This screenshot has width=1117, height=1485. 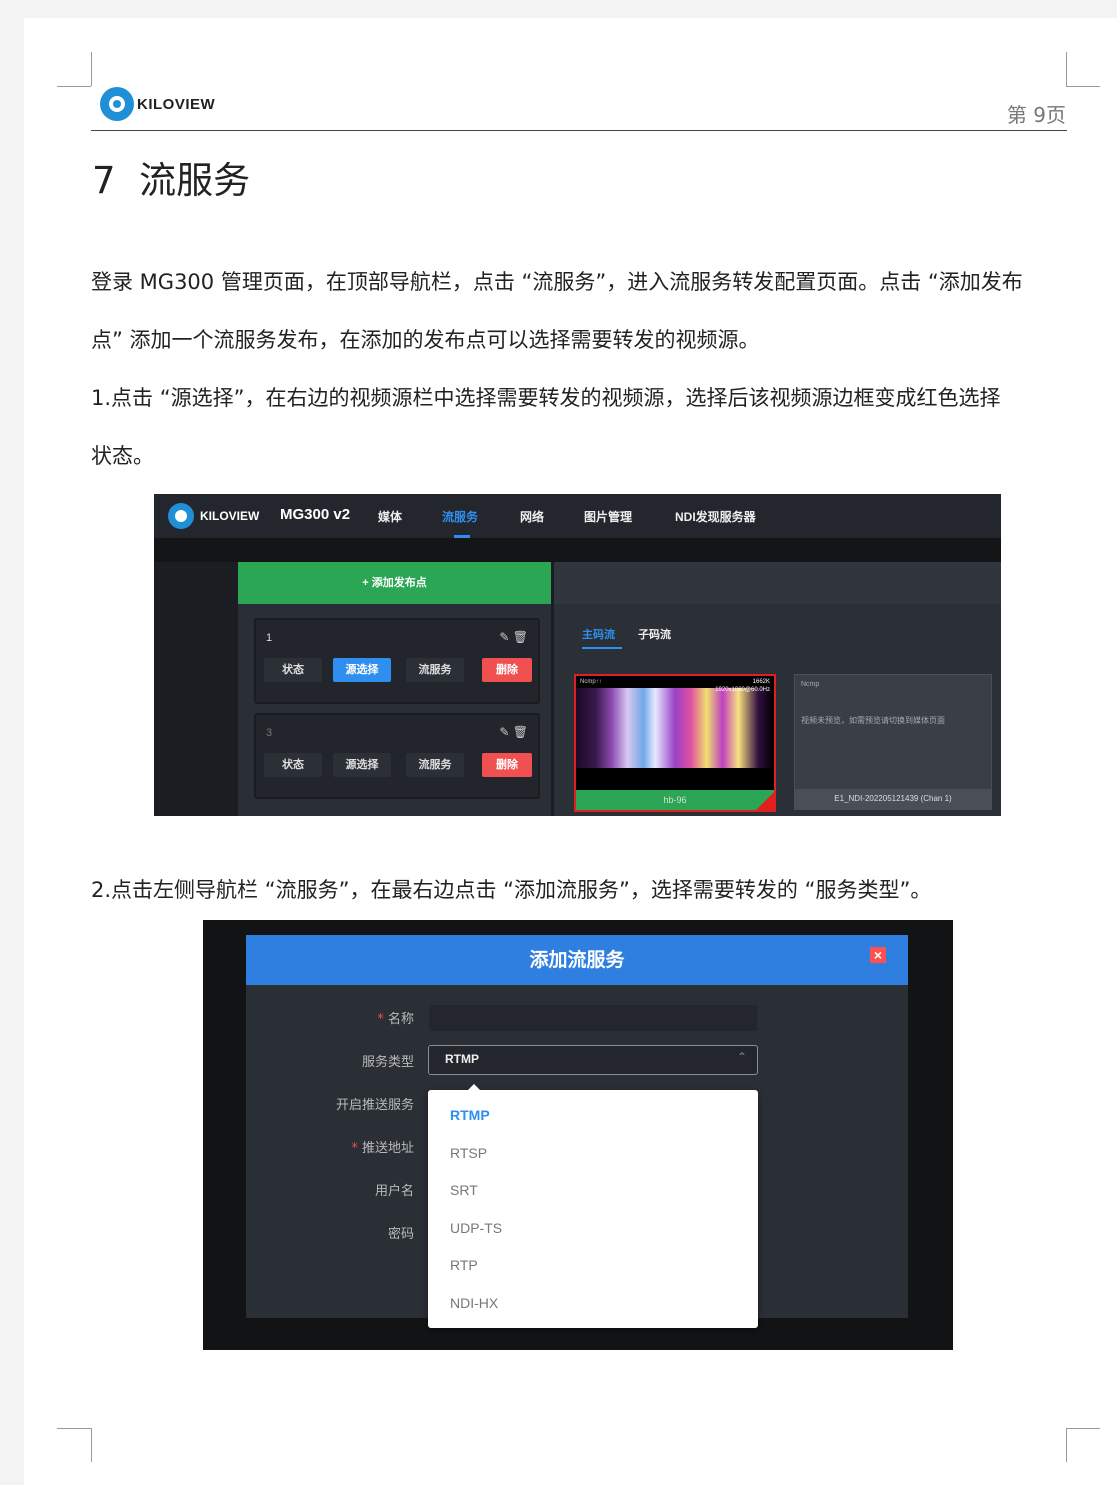 I want to click on source-corner-text: Ncmp, so click(x=810, y=684).